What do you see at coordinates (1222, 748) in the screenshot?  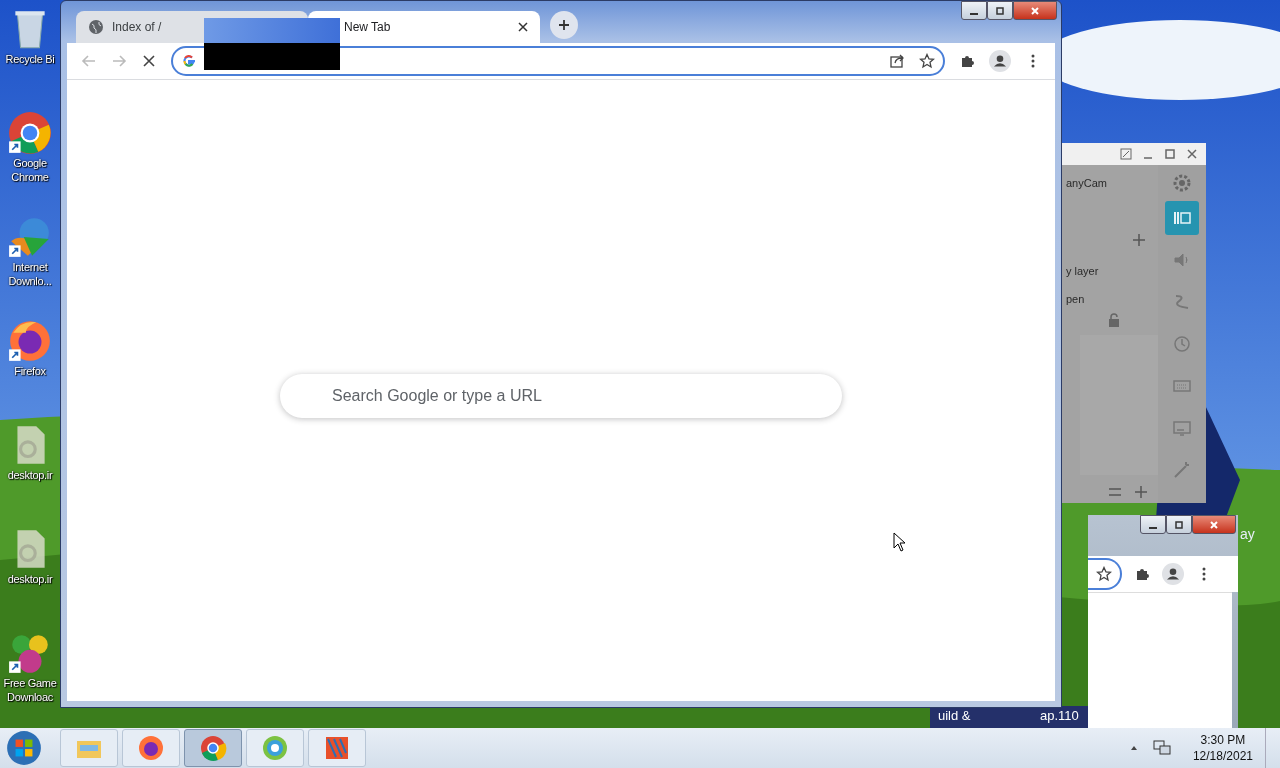 I see `clock: 3:30 PM 12/18/2021` at bounding box center [1222, 748].